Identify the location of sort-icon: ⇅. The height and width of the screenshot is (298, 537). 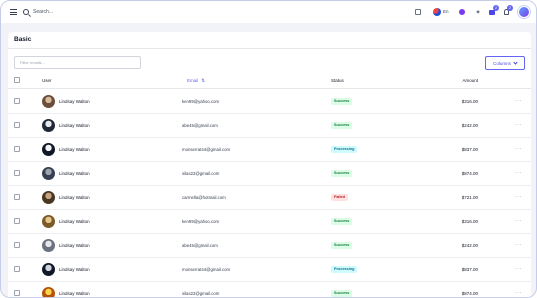
(203, 81).